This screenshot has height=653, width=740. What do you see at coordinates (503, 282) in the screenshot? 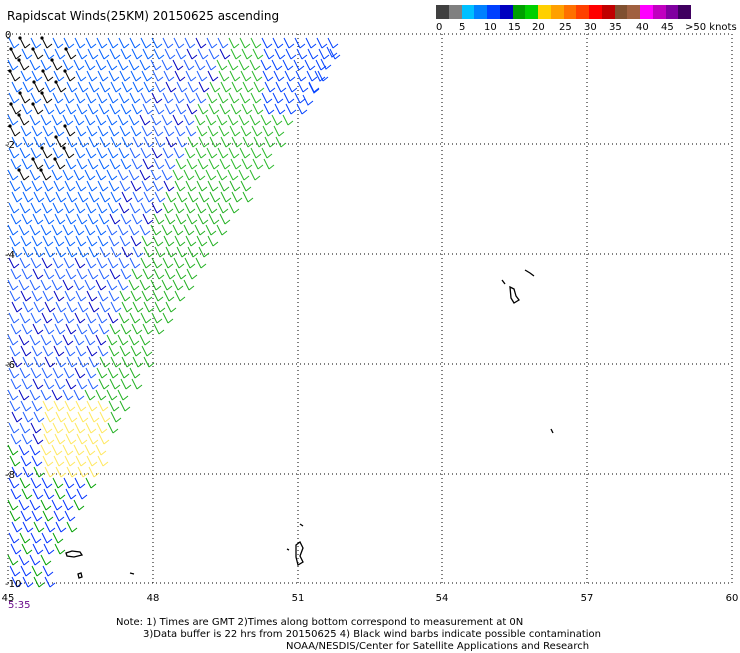
I see `island-outline` at bounding box center [503, 282].